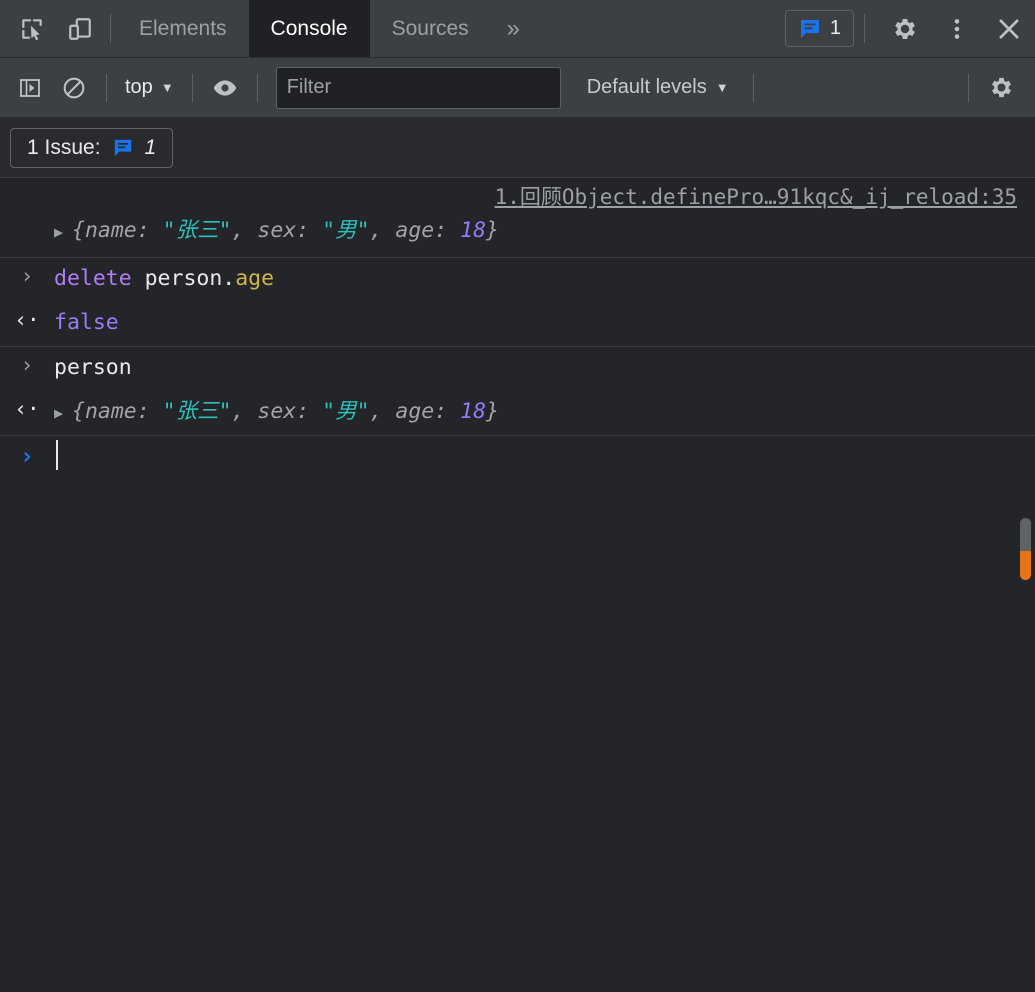 The image size is (1035, 992). What do you see at coordinates (1001, 88) in the screenshot?
I see `console-settings-gear-icon` at bounding box center [1001, 88].